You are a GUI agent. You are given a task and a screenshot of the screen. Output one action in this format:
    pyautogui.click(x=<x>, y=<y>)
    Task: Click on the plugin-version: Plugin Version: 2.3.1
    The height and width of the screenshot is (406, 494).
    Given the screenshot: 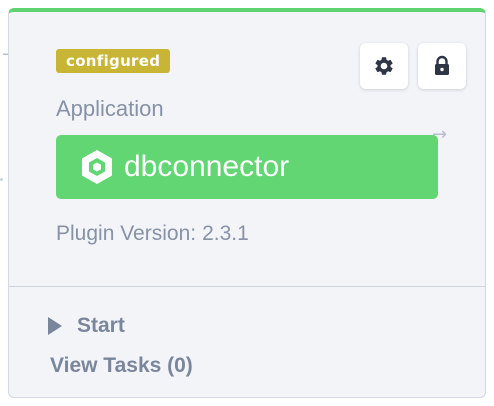 What is the action you would take?
    pyautogui.click(x=152, y=234)
    